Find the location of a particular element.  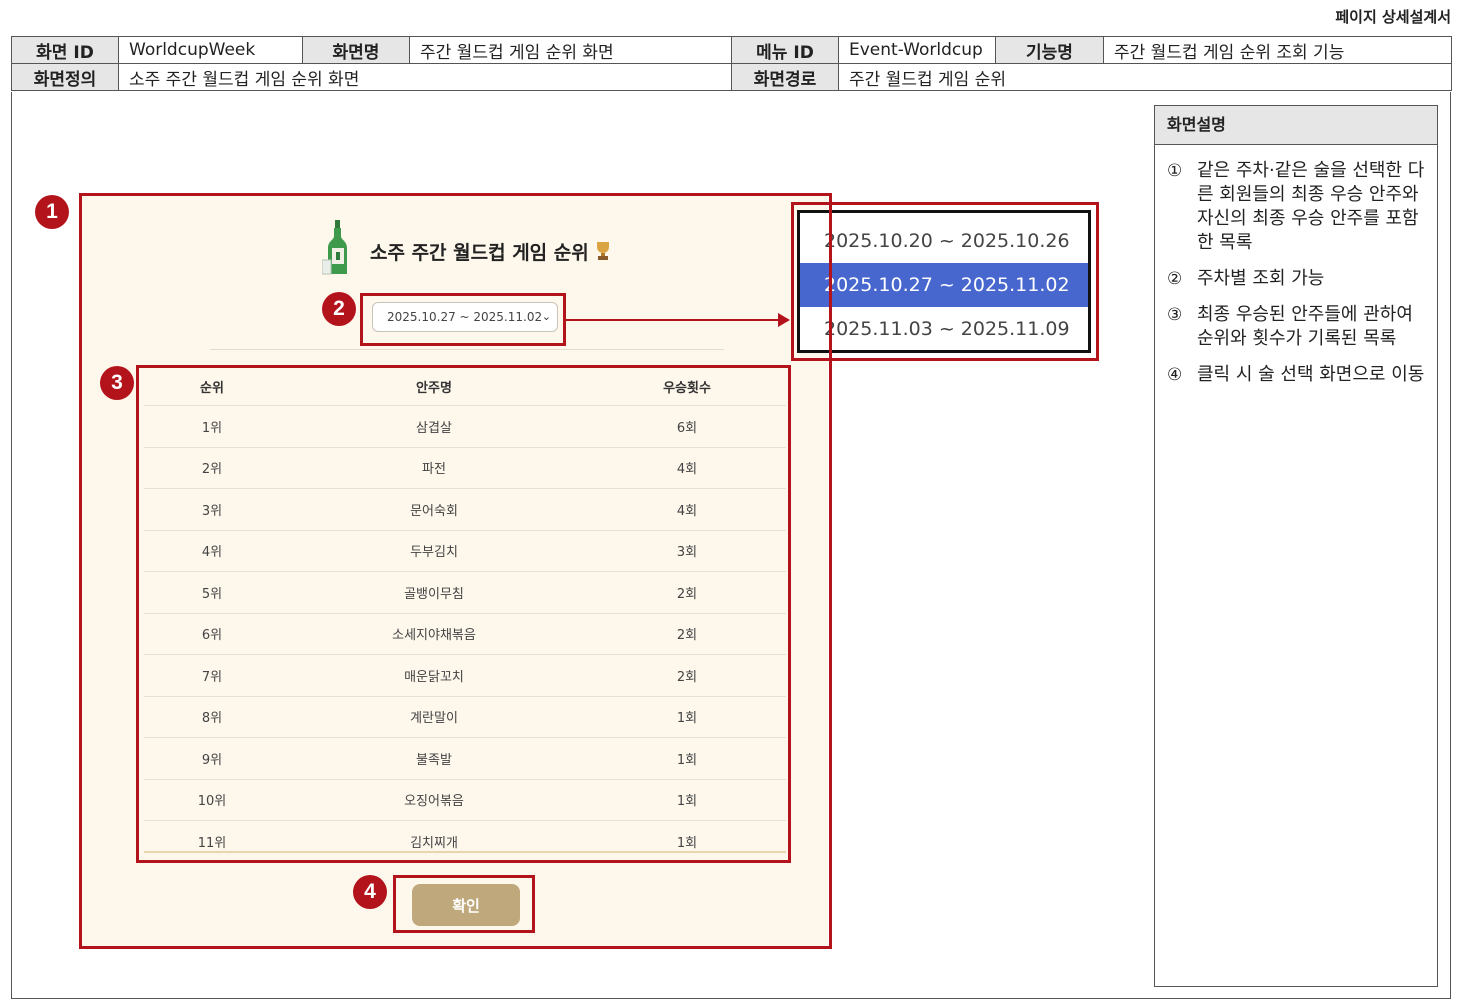

definition-value: 소주 주간 월드컵 게임 순위 화면 is located at coordinates (425, 77).